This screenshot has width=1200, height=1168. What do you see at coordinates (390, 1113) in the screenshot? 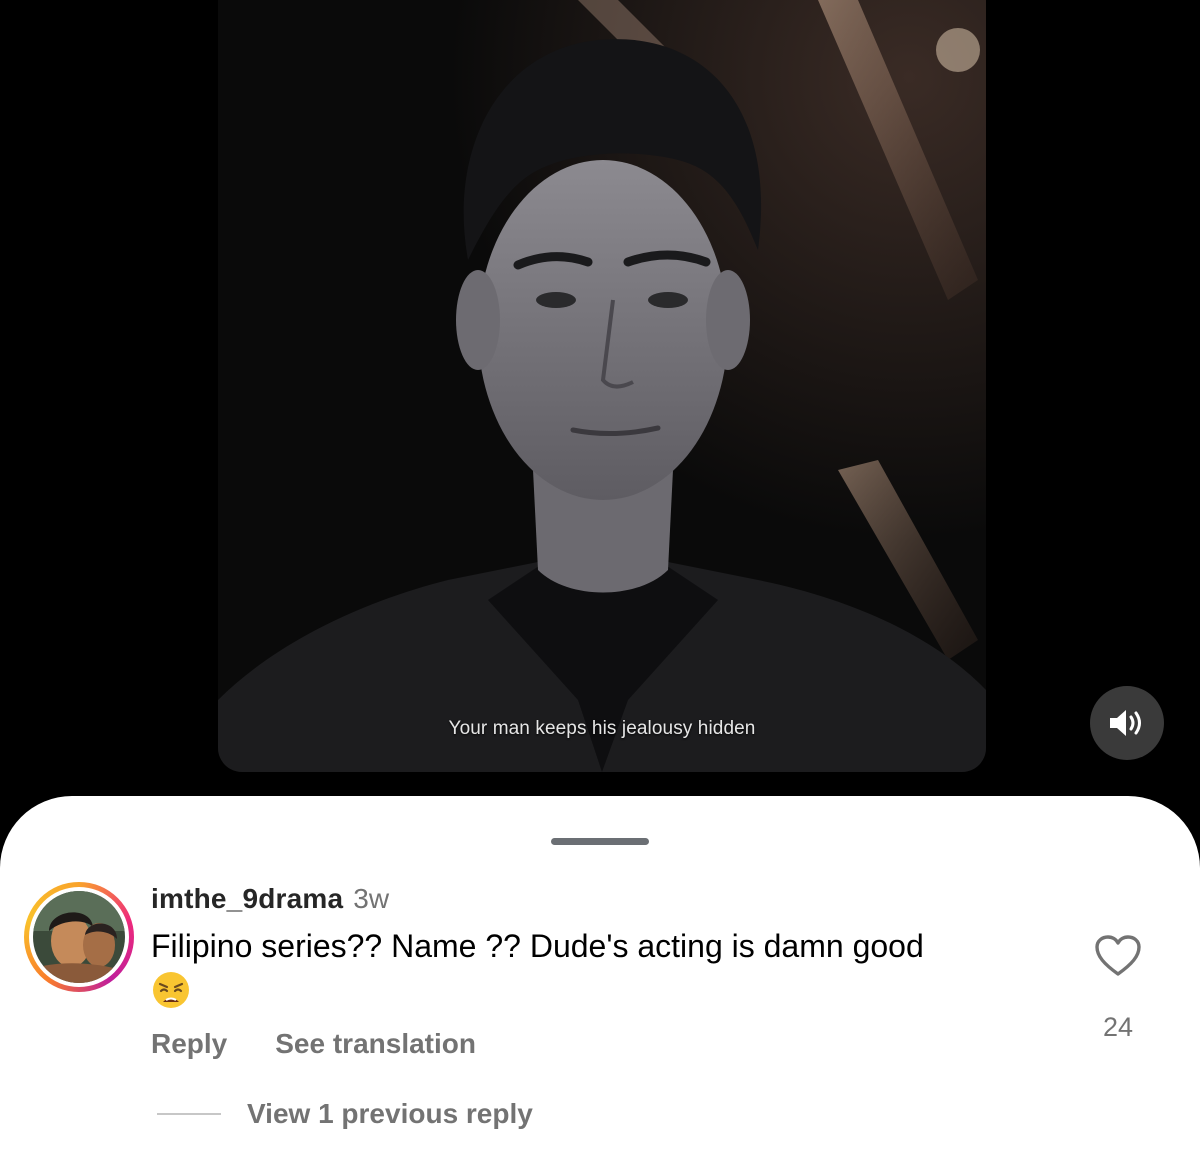
I see `view-replies-label: View 1 previous reply` at bounding box center [390, 1113].